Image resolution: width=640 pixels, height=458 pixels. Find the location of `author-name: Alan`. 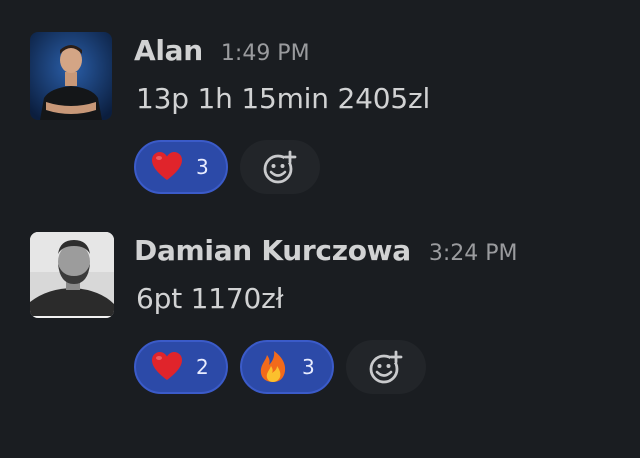

author-name: Alan is located at coordinates (168, 50).